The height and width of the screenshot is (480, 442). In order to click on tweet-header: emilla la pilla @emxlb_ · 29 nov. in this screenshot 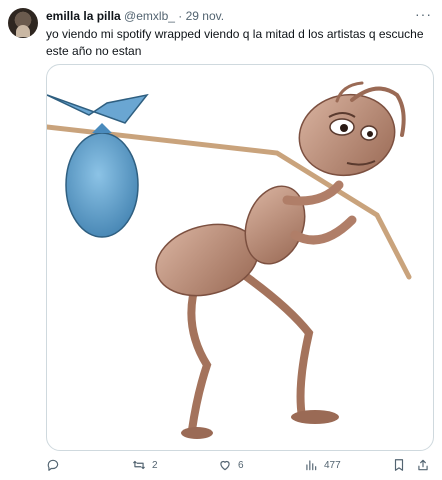, I will do `click(135, 16)`.